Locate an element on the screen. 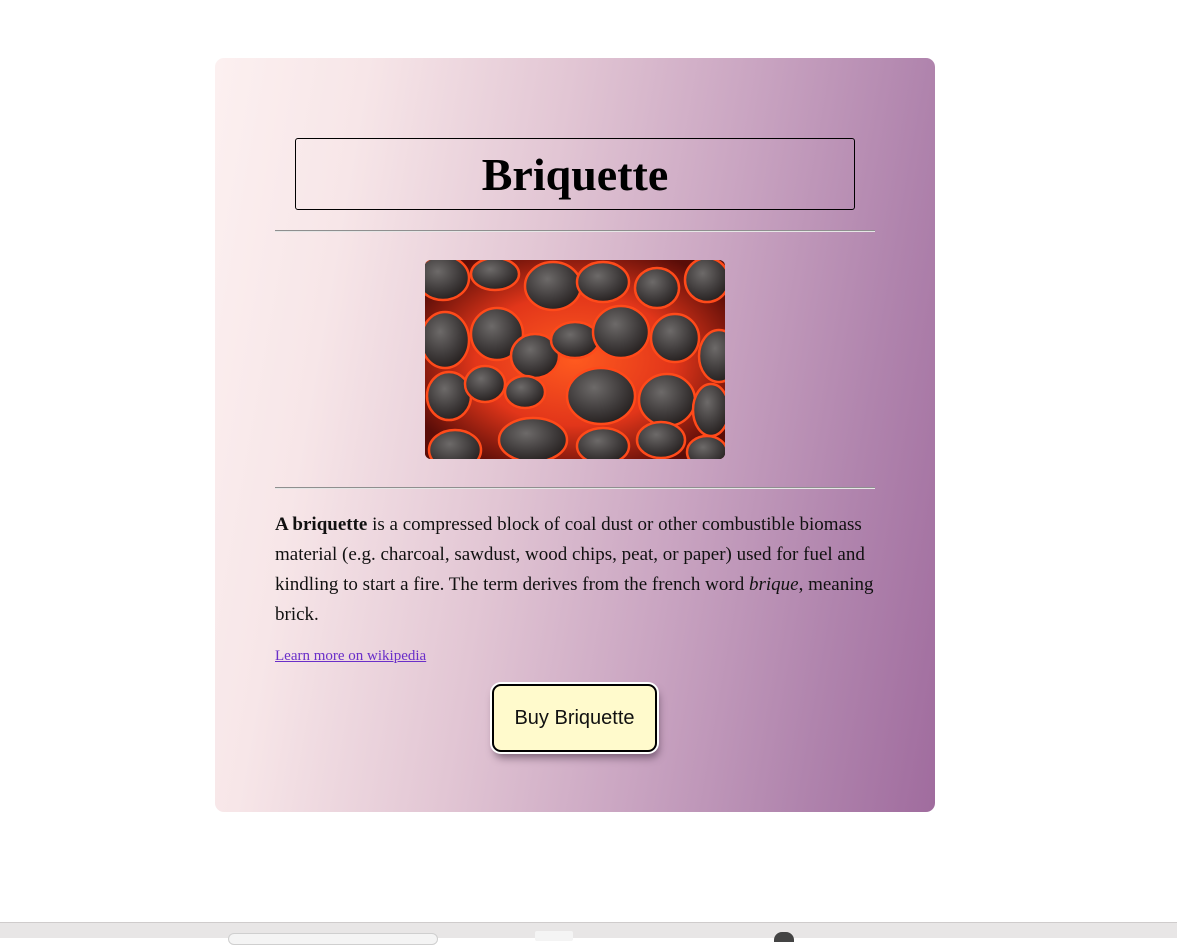  divider-top is located at coordinates (575, 231).